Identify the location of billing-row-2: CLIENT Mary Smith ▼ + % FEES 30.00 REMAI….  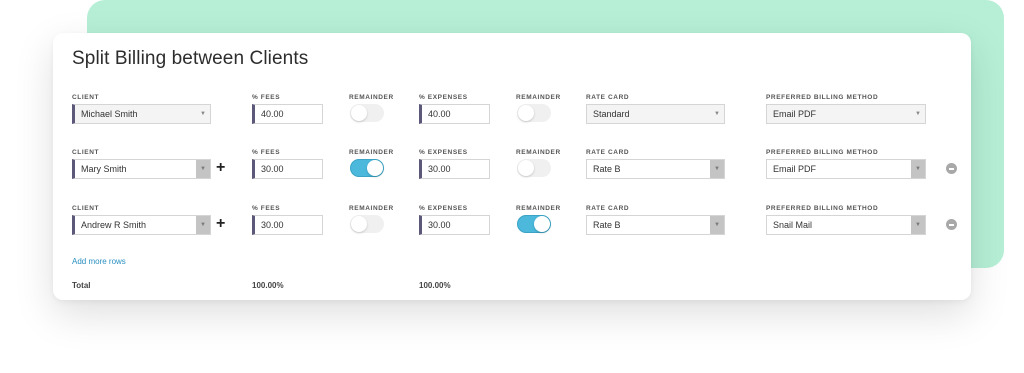
(512, 168).